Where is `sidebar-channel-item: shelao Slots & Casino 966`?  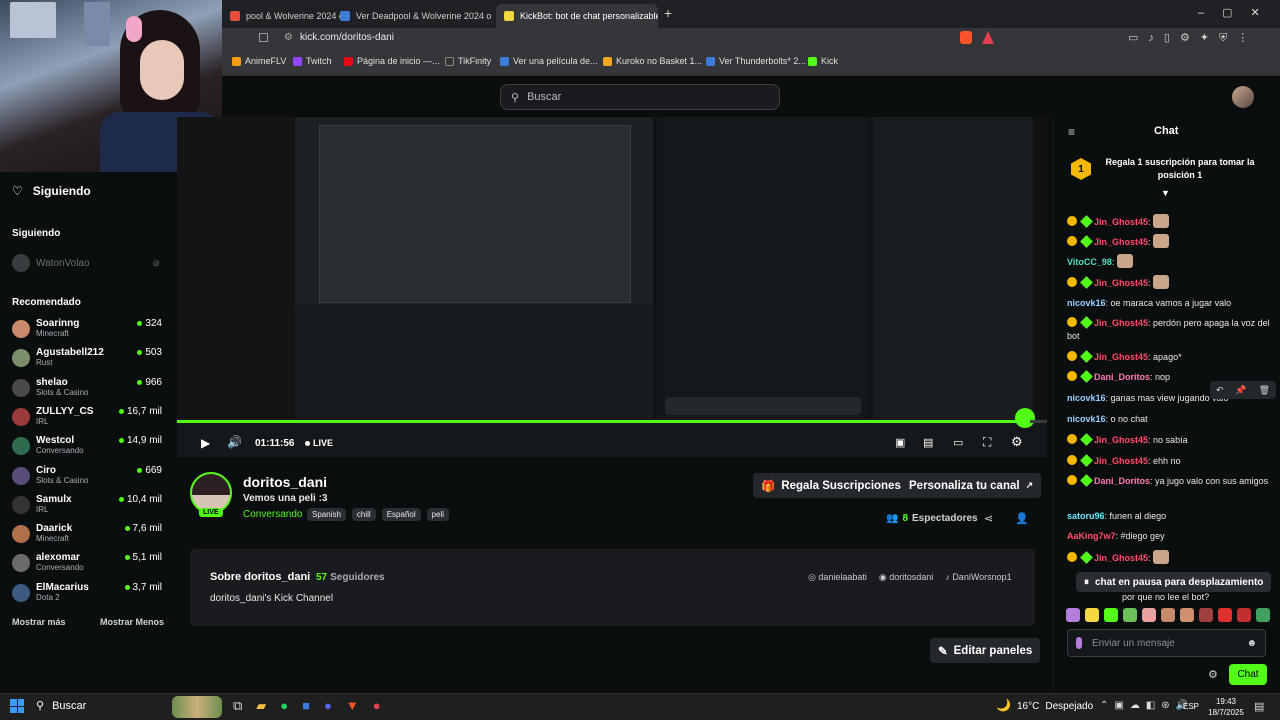 sidebar-channel-item: shelao Slots & Casino 966 is located at coordinates (87, 391).